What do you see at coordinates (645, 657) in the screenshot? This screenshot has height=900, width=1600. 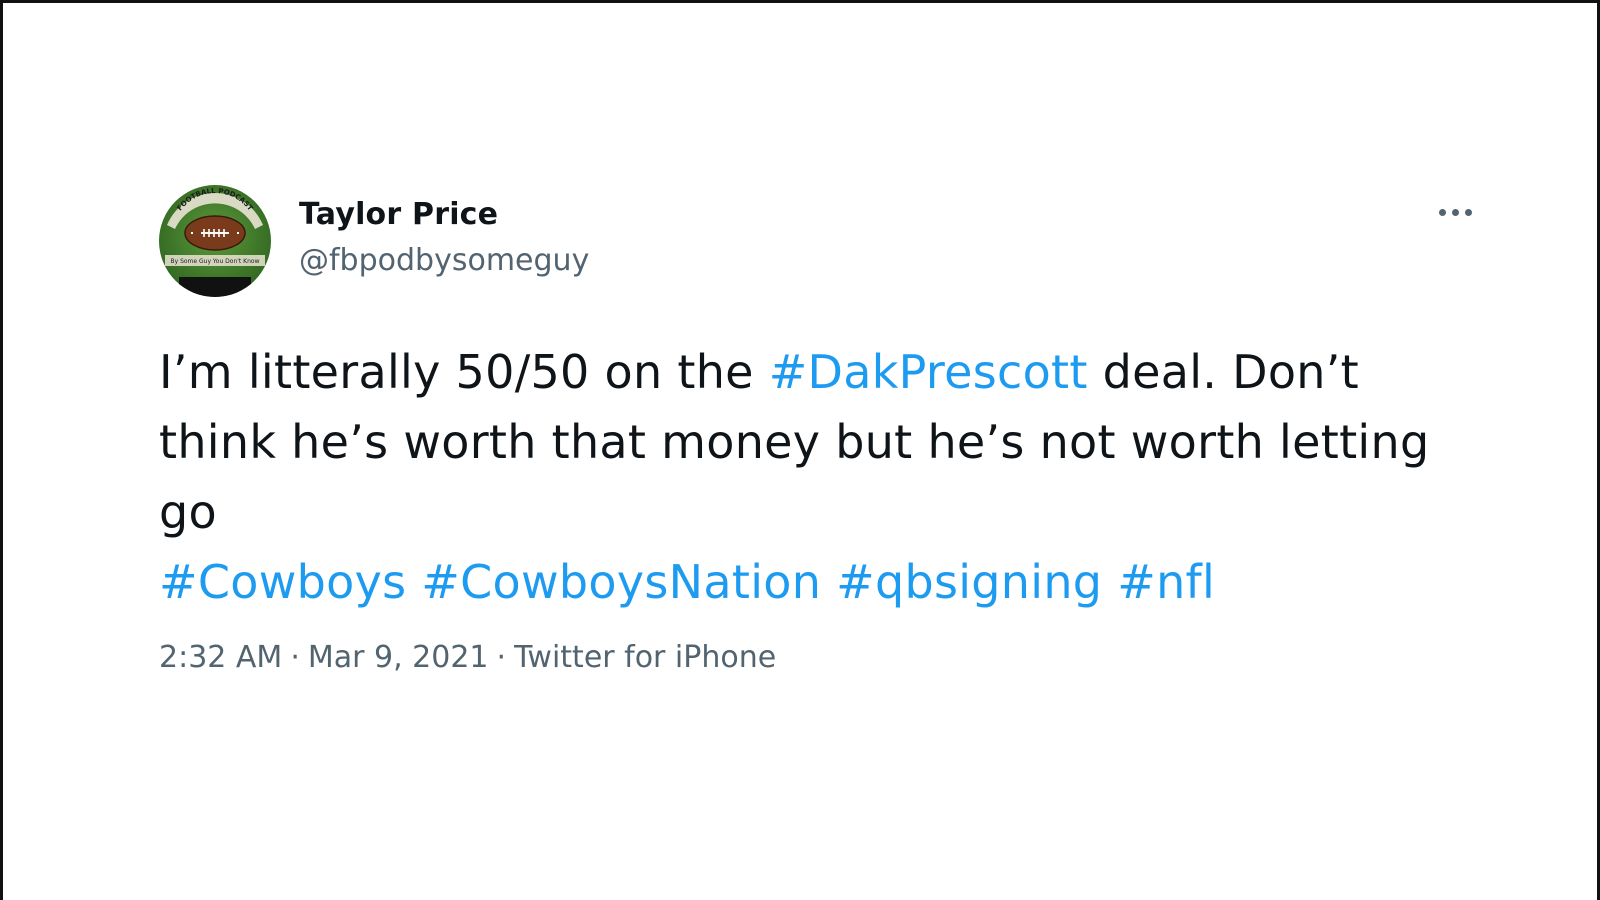 I see `tweet-source: Twitter for iPhone` at bounding box center [645, 657].